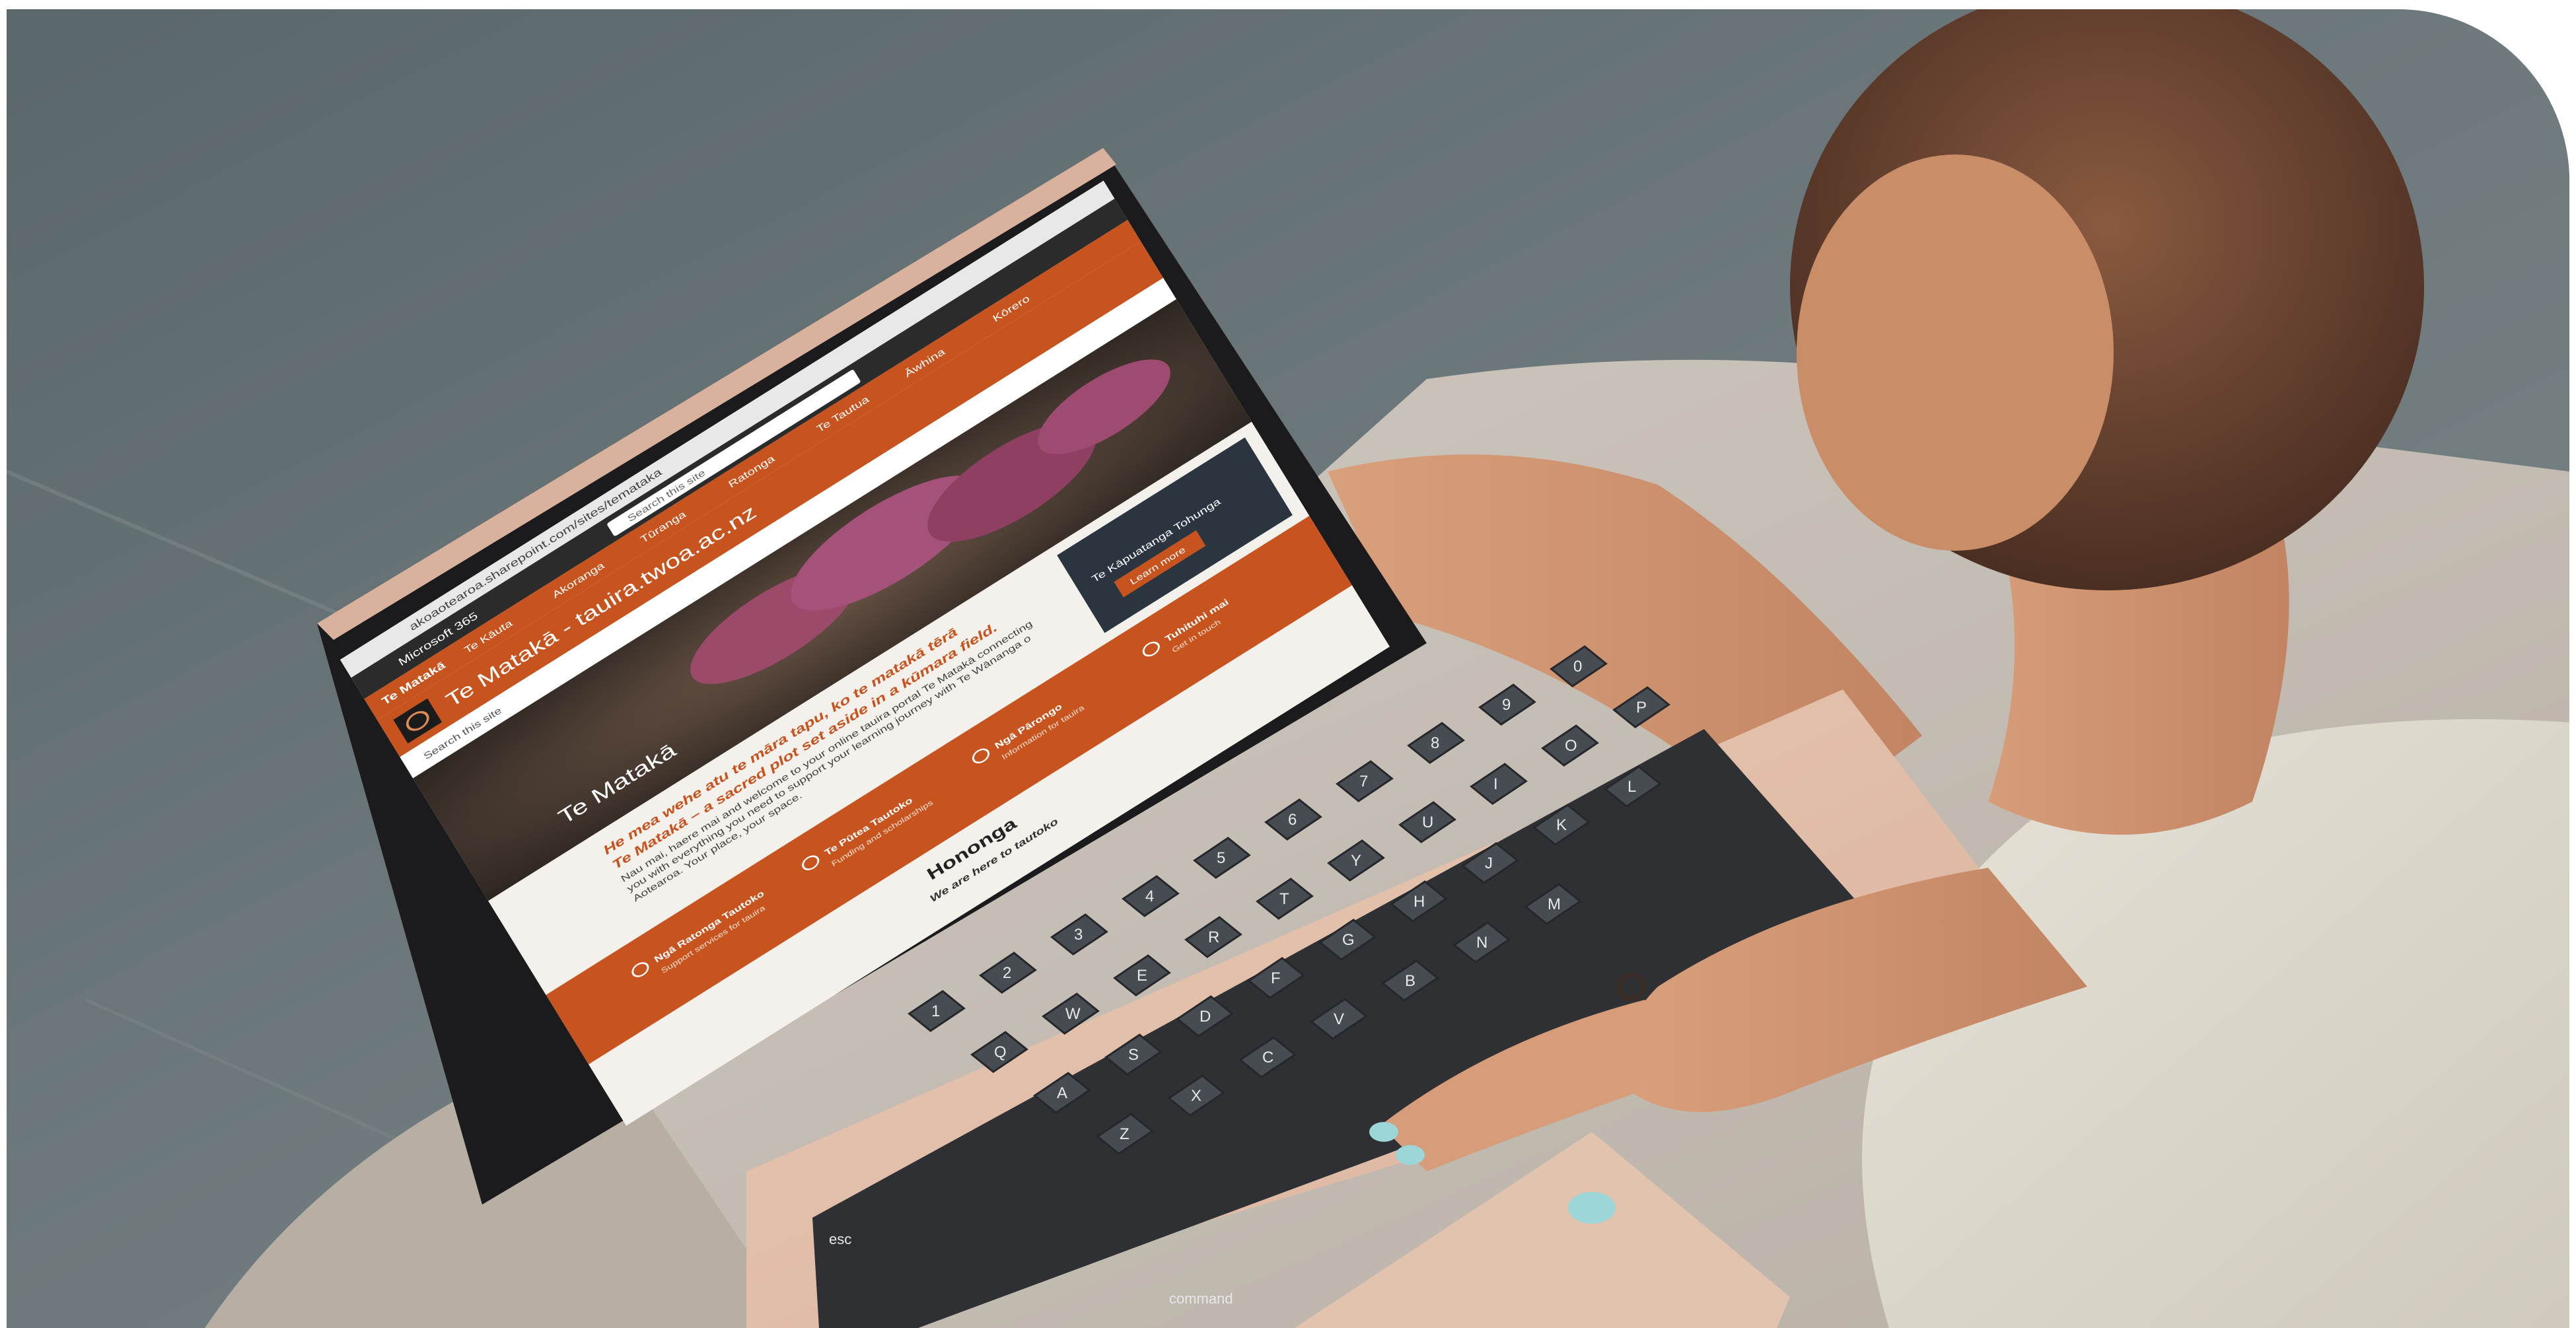  I want to click on svg-text: B, so click(1410, 981).